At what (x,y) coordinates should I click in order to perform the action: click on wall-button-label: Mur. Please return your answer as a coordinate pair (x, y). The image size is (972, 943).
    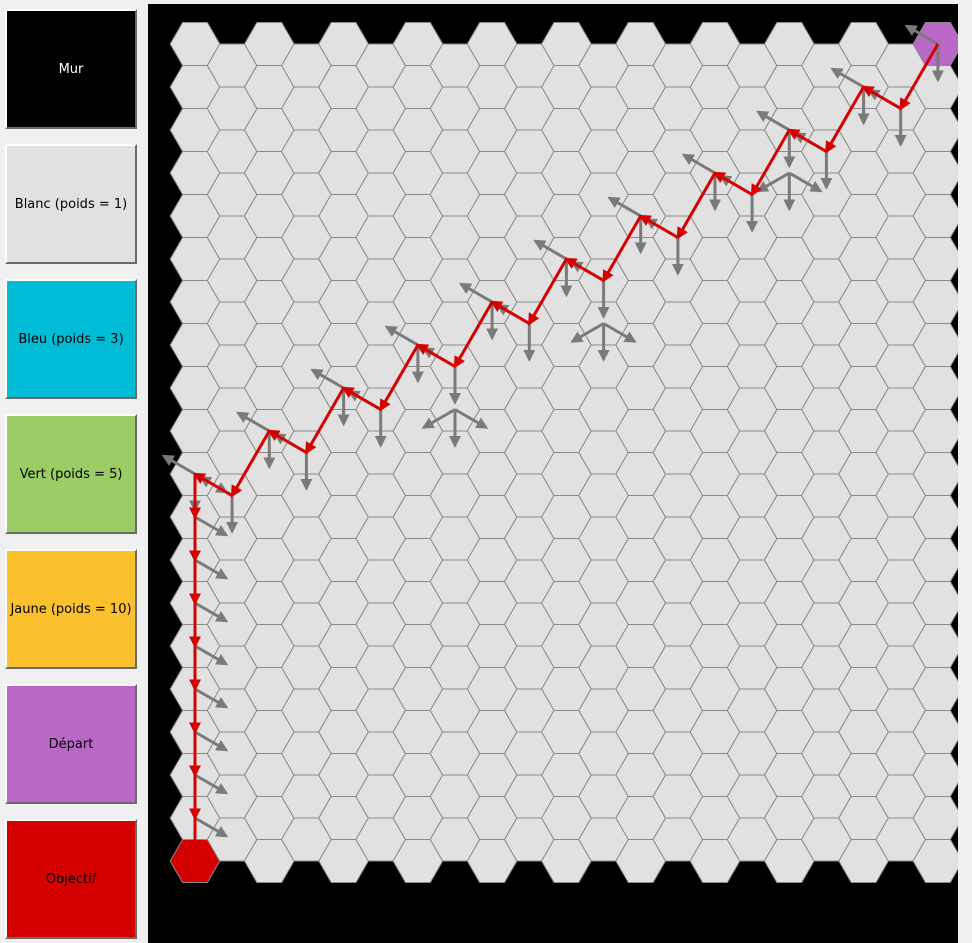
    Looking at the image, I should click on (71, 69).